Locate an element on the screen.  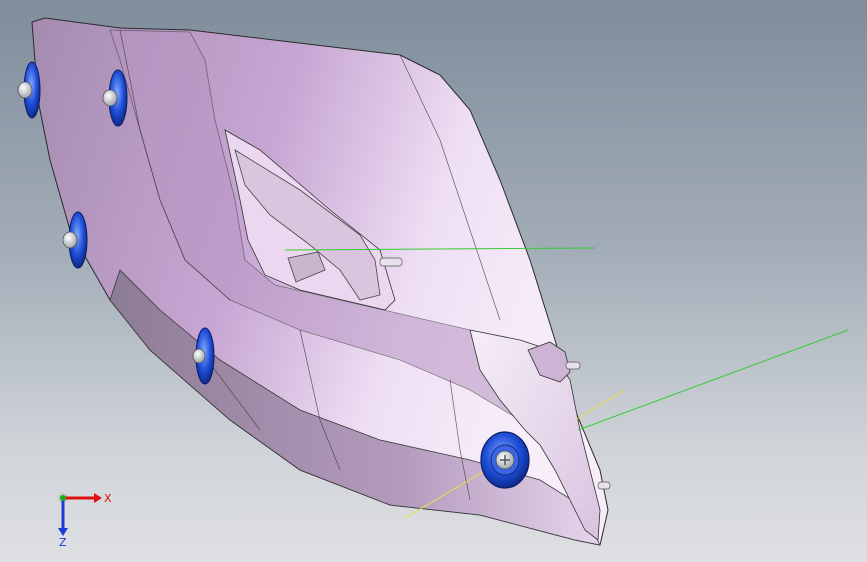
triad-y-axis is located at coordinates (63, 498).